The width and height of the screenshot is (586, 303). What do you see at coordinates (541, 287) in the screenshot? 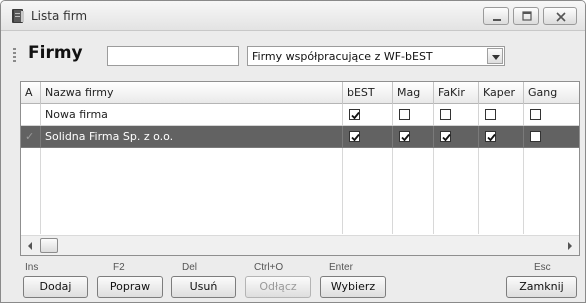
I see `close-button: Zamknij` at bounding box center [541, 287].